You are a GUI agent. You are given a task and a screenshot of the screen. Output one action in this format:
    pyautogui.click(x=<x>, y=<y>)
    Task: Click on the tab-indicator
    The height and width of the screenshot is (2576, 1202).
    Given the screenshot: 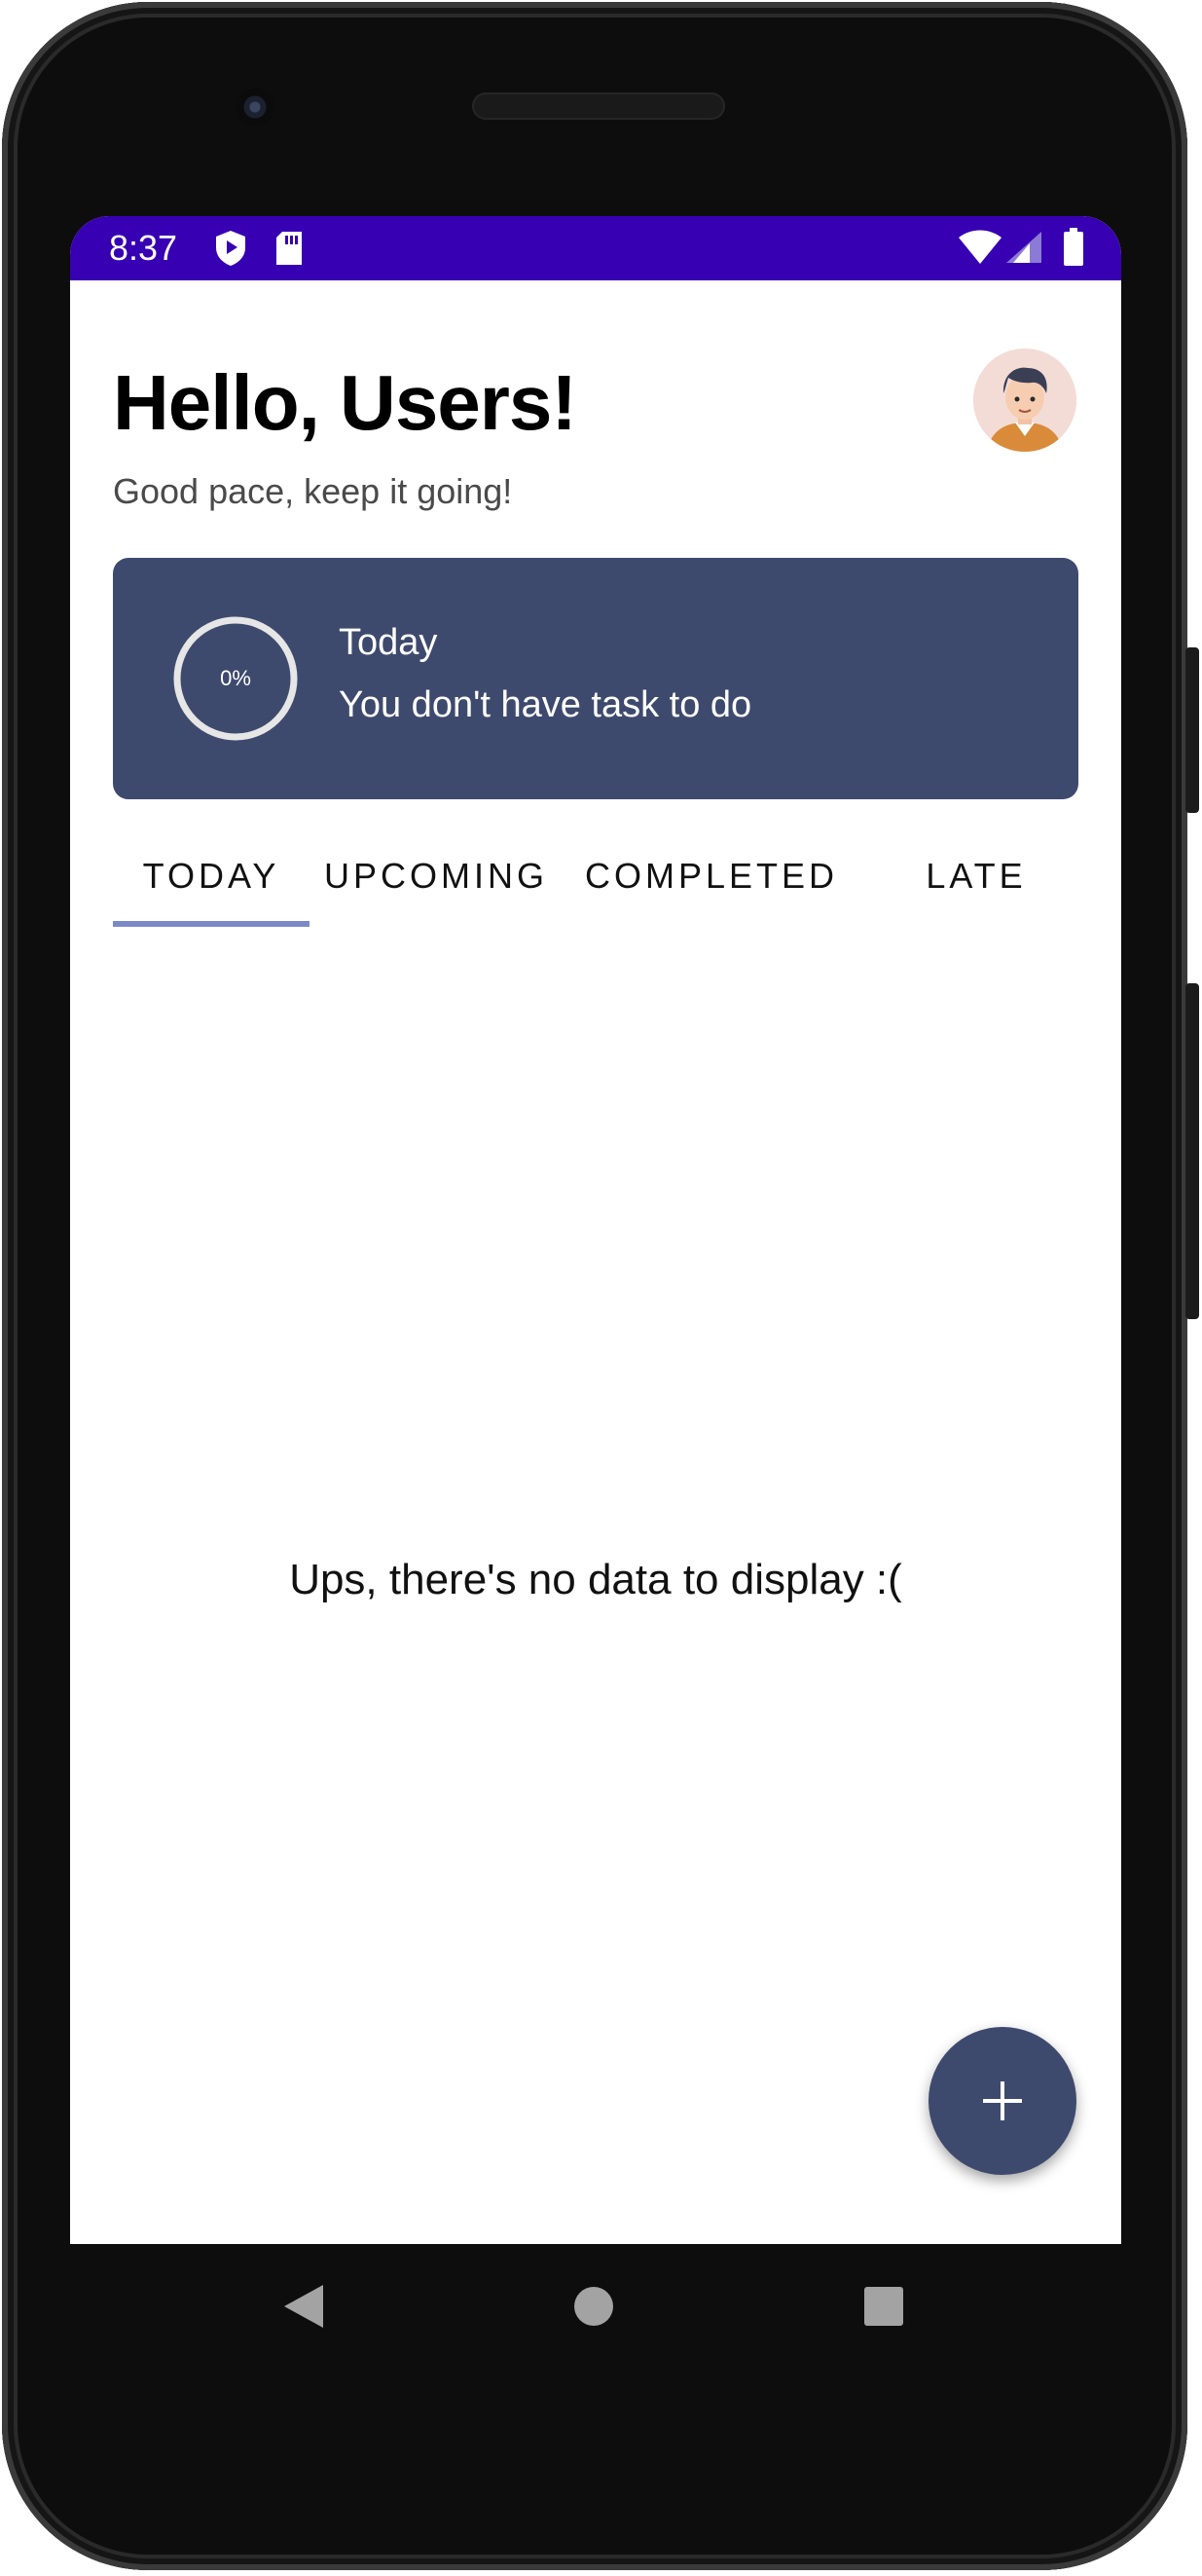 What is the action you would take?
    pyautogui.click(x=211, y=924)
    